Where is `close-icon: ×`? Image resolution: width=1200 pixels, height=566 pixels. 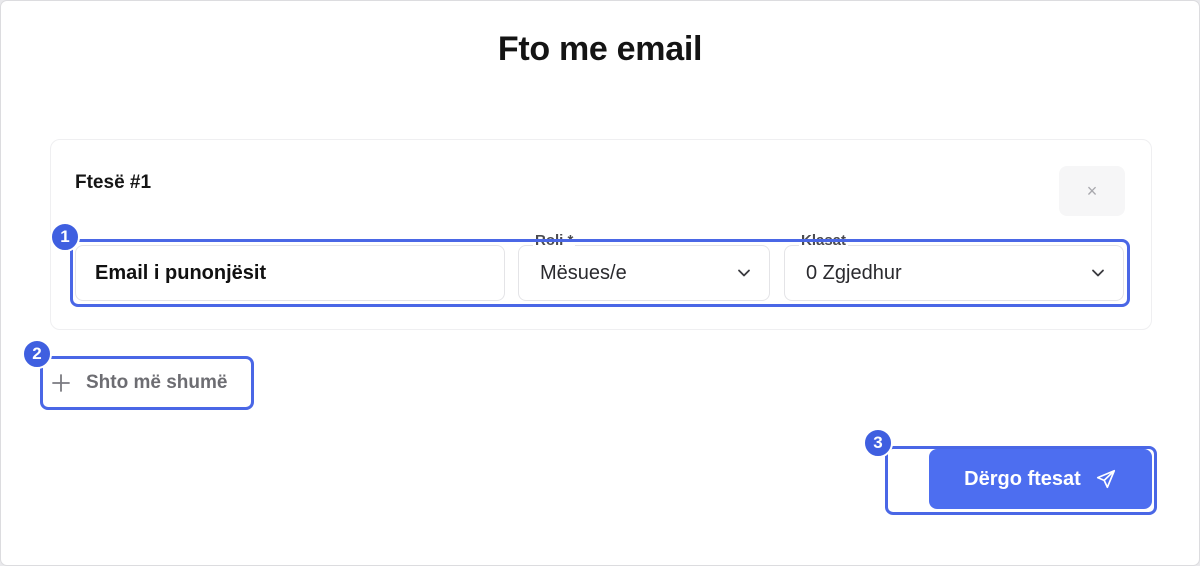 close-icon: × is located at coordinates (1092, 190).